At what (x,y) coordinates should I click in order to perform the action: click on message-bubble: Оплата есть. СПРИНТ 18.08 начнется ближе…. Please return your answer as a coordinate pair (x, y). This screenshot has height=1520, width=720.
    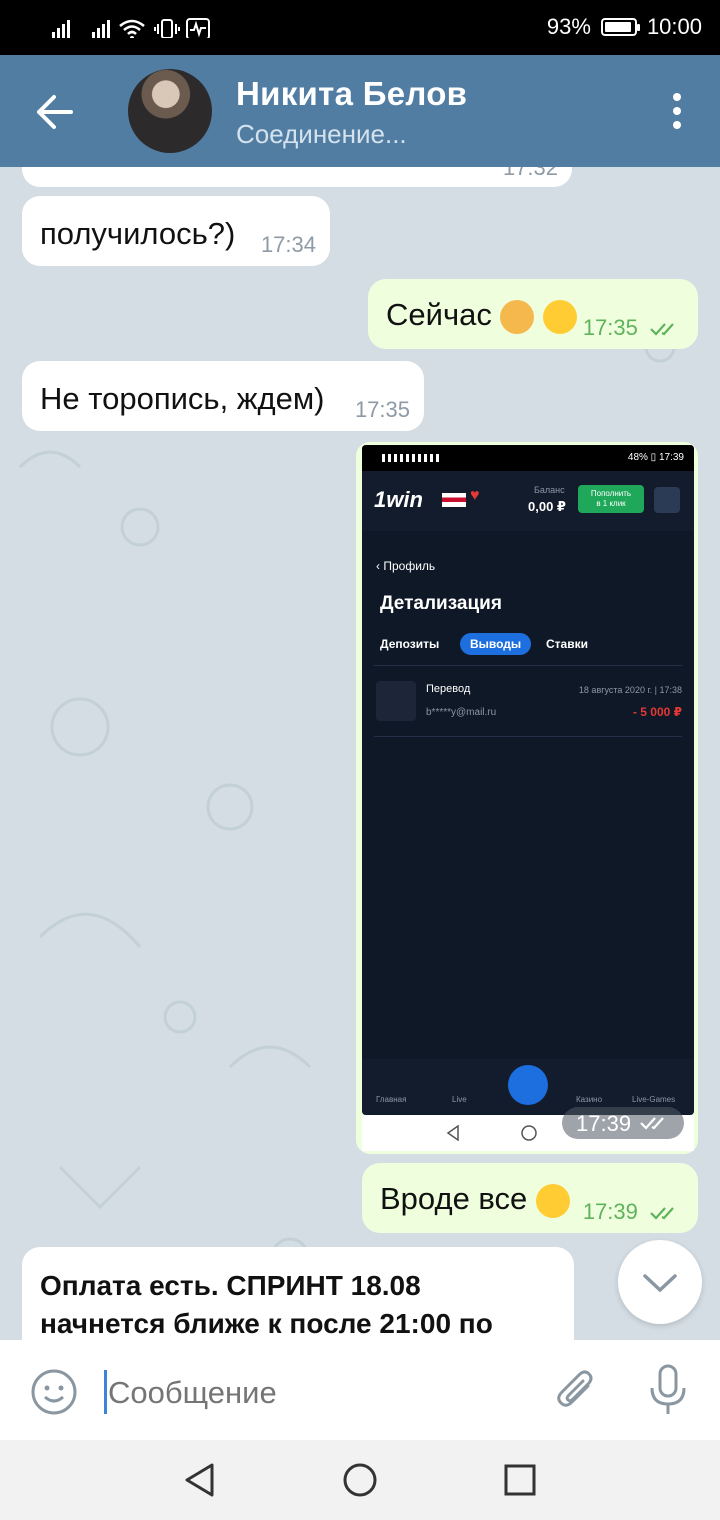
    Looking at the image, I should click on (298, 1293).